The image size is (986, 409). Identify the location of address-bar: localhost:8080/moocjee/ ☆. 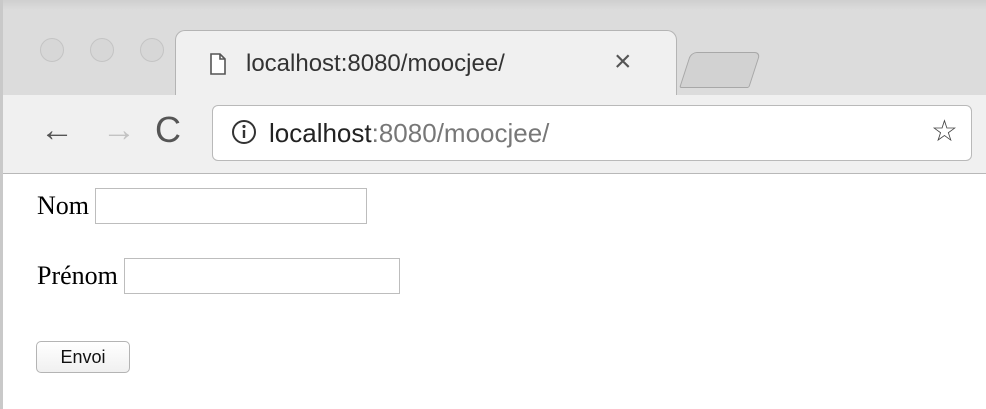
(592, 133).